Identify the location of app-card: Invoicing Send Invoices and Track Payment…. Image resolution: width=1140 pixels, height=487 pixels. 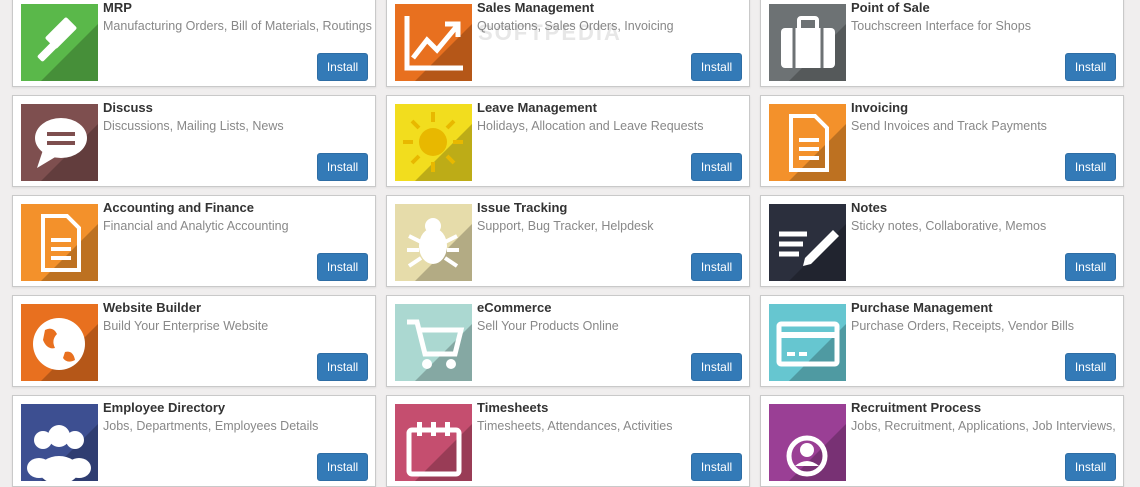
(942, 141).